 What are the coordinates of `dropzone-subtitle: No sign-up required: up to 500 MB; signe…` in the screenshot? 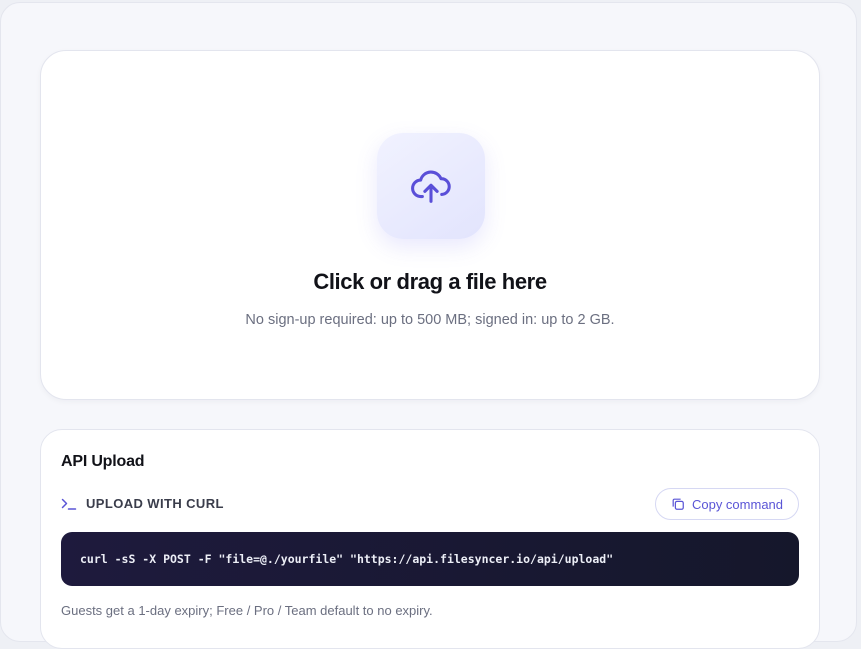 It's located at (430, 320).